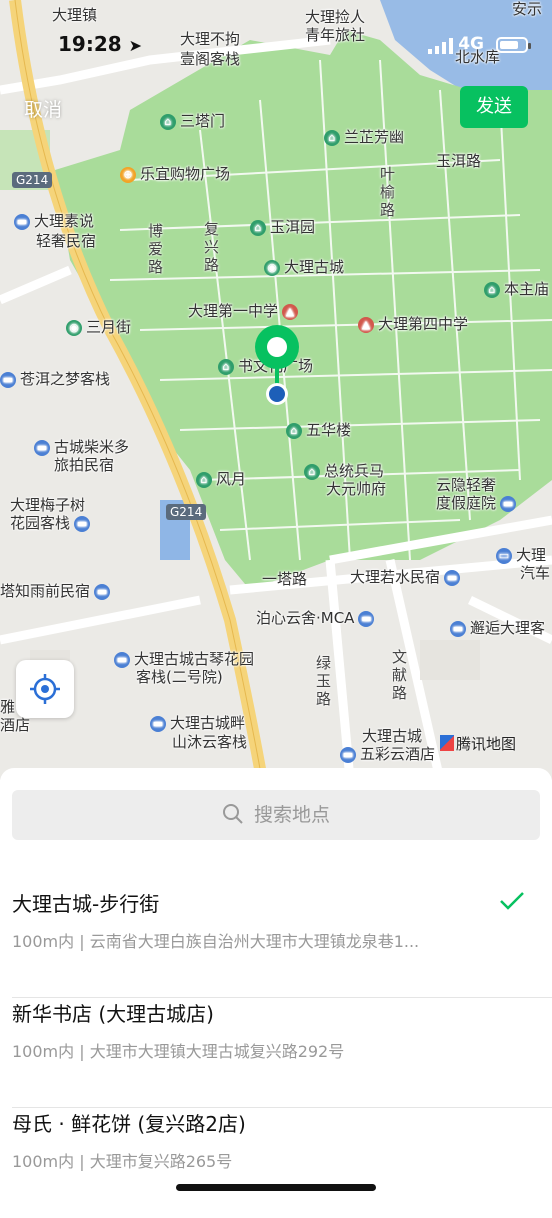 This screenshot has width=552, height=1218. I want to click on map-label: 汽车, so click(535, 573).